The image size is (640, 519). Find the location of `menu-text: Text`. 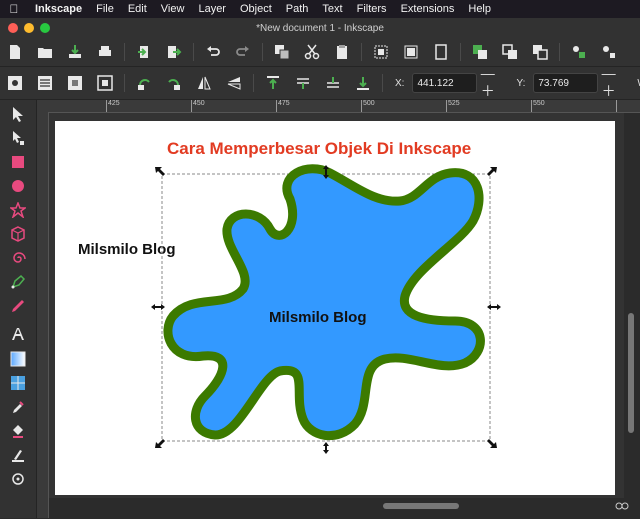

menu-text: Text is located at coordinates (332, 9).